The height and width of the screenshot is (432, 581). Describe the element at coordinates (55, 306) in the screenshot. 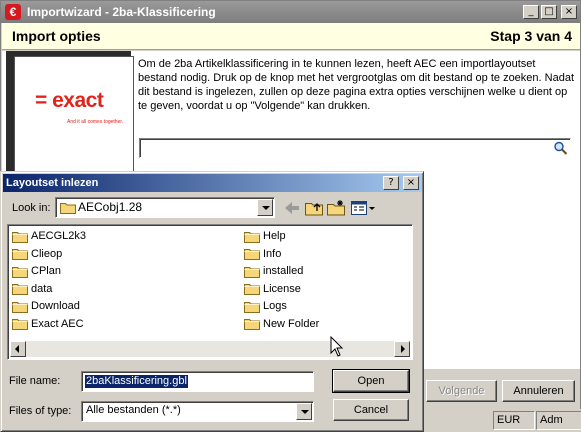

I see `folder-name: Download` at that location.